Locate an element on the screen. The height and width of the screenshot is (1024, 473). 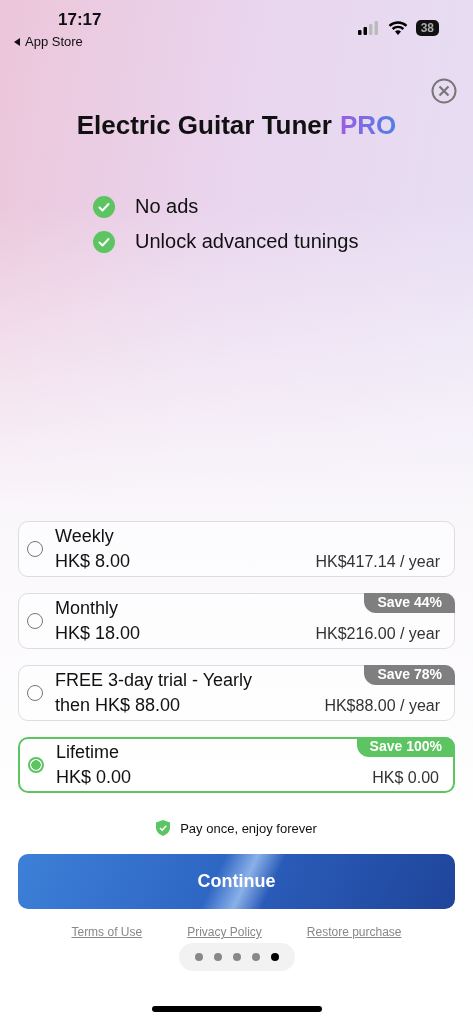
savings-badge: Save 78% is located at coordinates (409, 675).